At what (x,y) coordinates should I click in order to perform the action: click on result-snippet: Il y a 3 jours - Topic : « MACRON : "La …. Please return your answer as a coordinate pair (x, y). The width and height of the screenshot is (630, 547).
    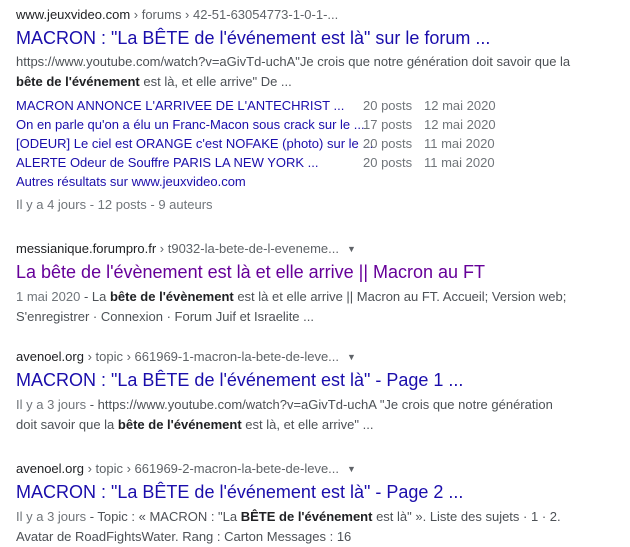
    Looking at the image, I should click on (316, 527).